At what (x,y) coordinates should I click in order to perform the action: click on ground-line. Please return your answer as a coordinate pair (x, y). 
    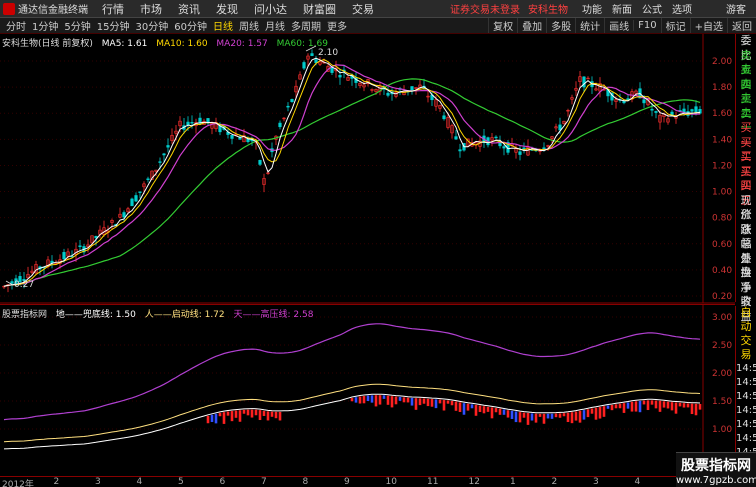
    Looking at the image, I should click on (352, 421).